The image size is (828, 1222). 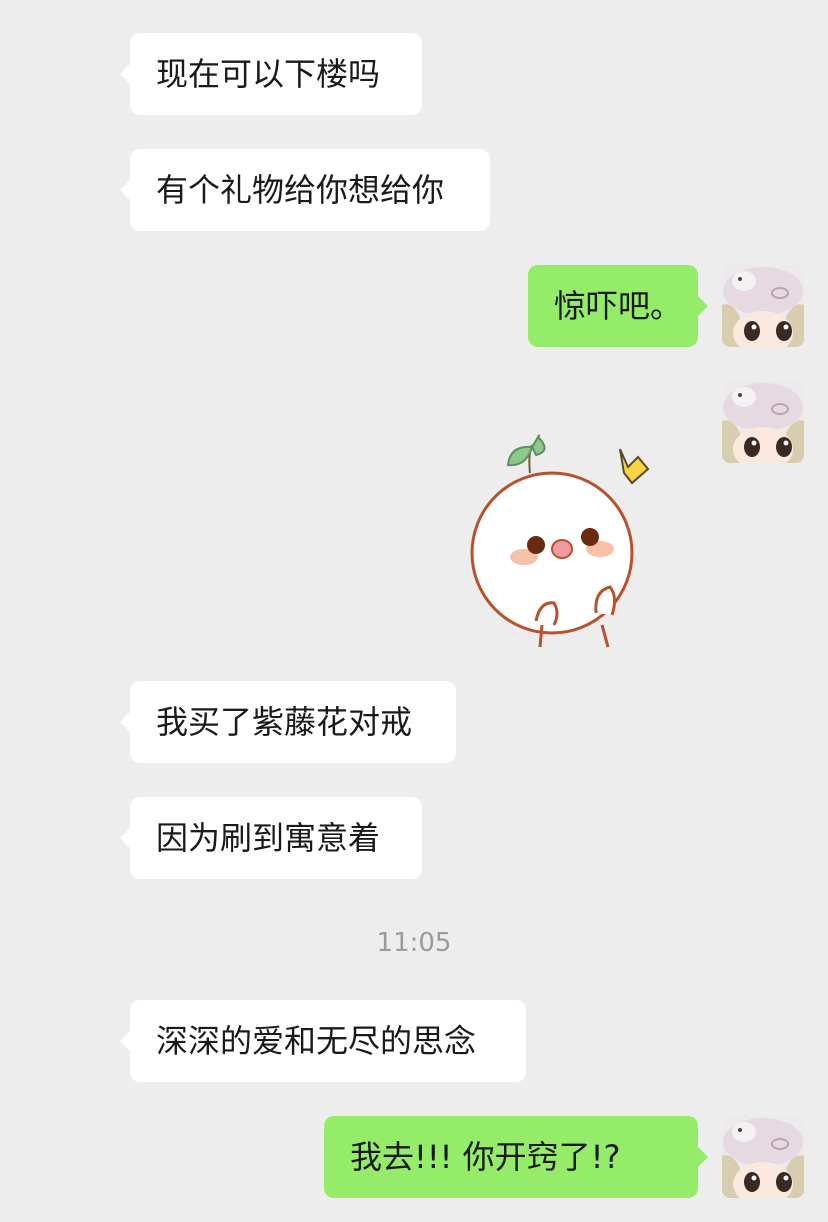 What do you see at coordinates (284, 722) in the screenshot?
I see `message-text: 我买了紫藤花对戒` at bounding box center [284, 722].